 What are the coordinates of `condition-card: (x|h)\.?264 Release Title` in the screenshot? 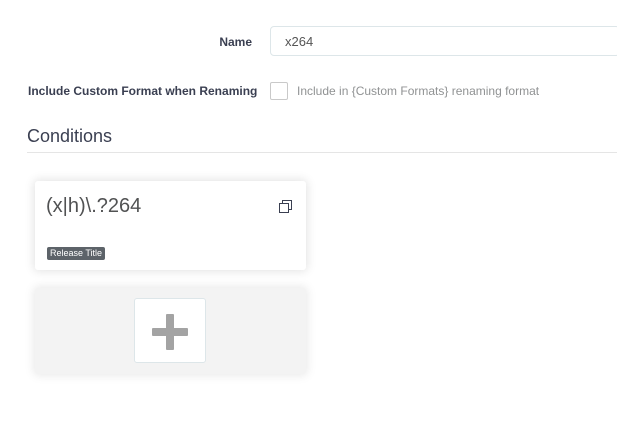 It's located at (170, 225).